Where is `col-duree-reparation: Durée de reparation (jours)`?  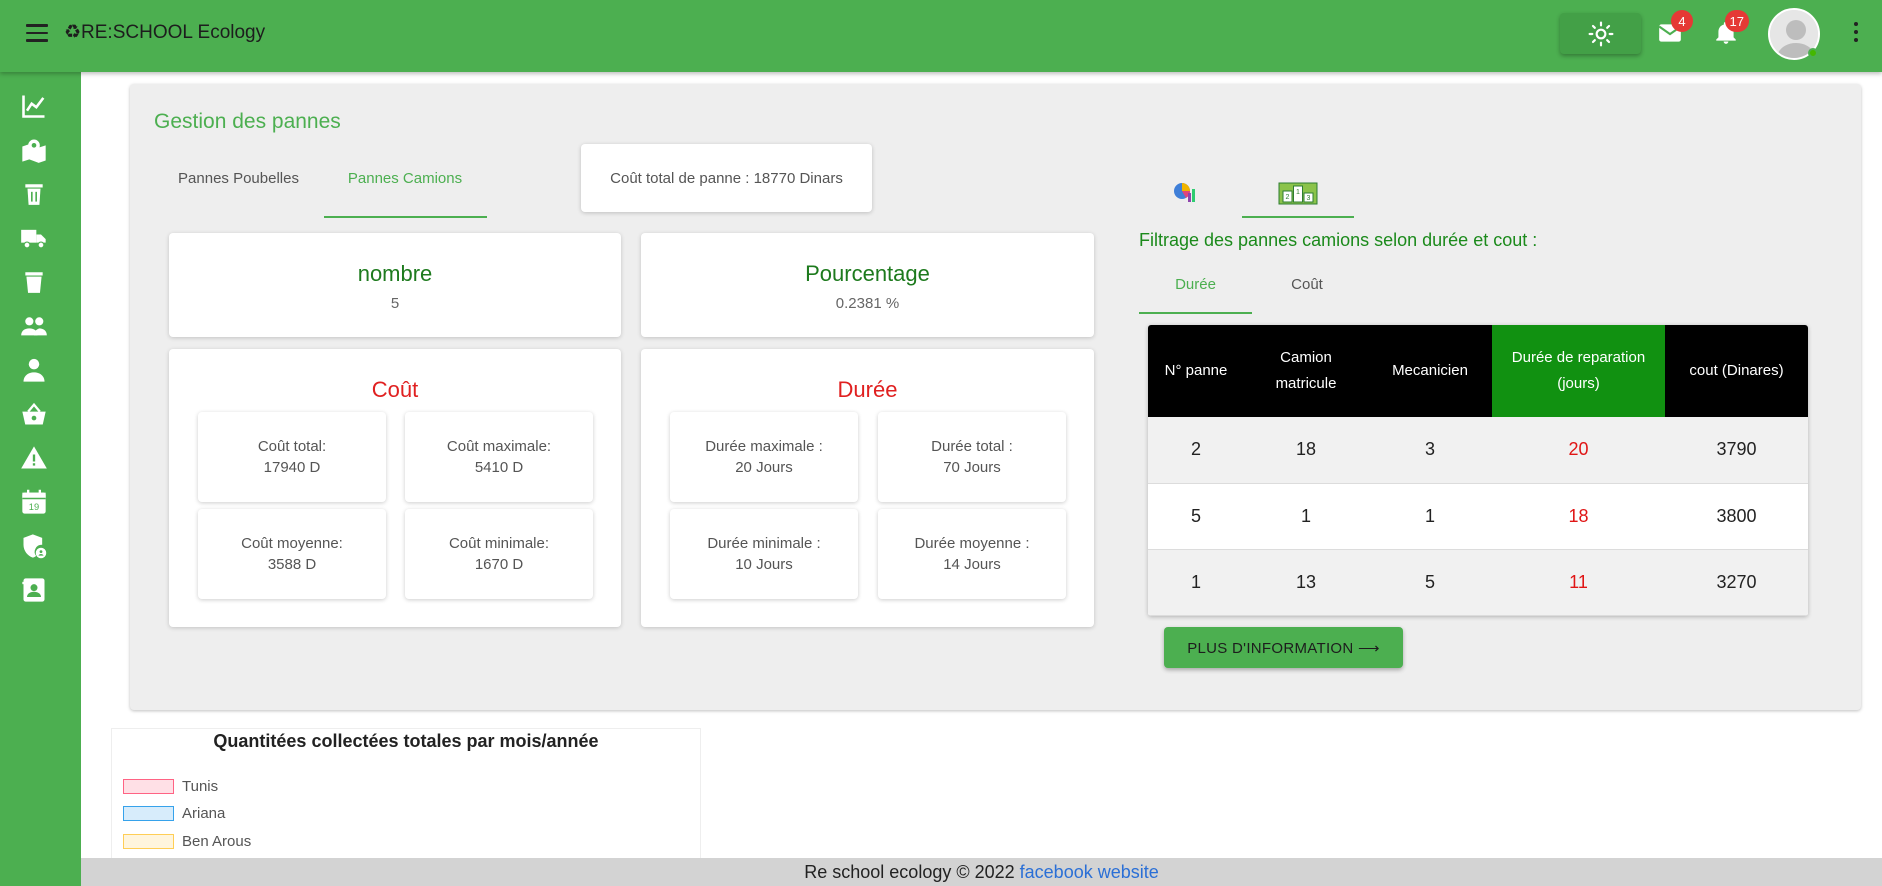 col-duree-reparation: Durée de reparation (jours) is located at coordinates (1578, 371).